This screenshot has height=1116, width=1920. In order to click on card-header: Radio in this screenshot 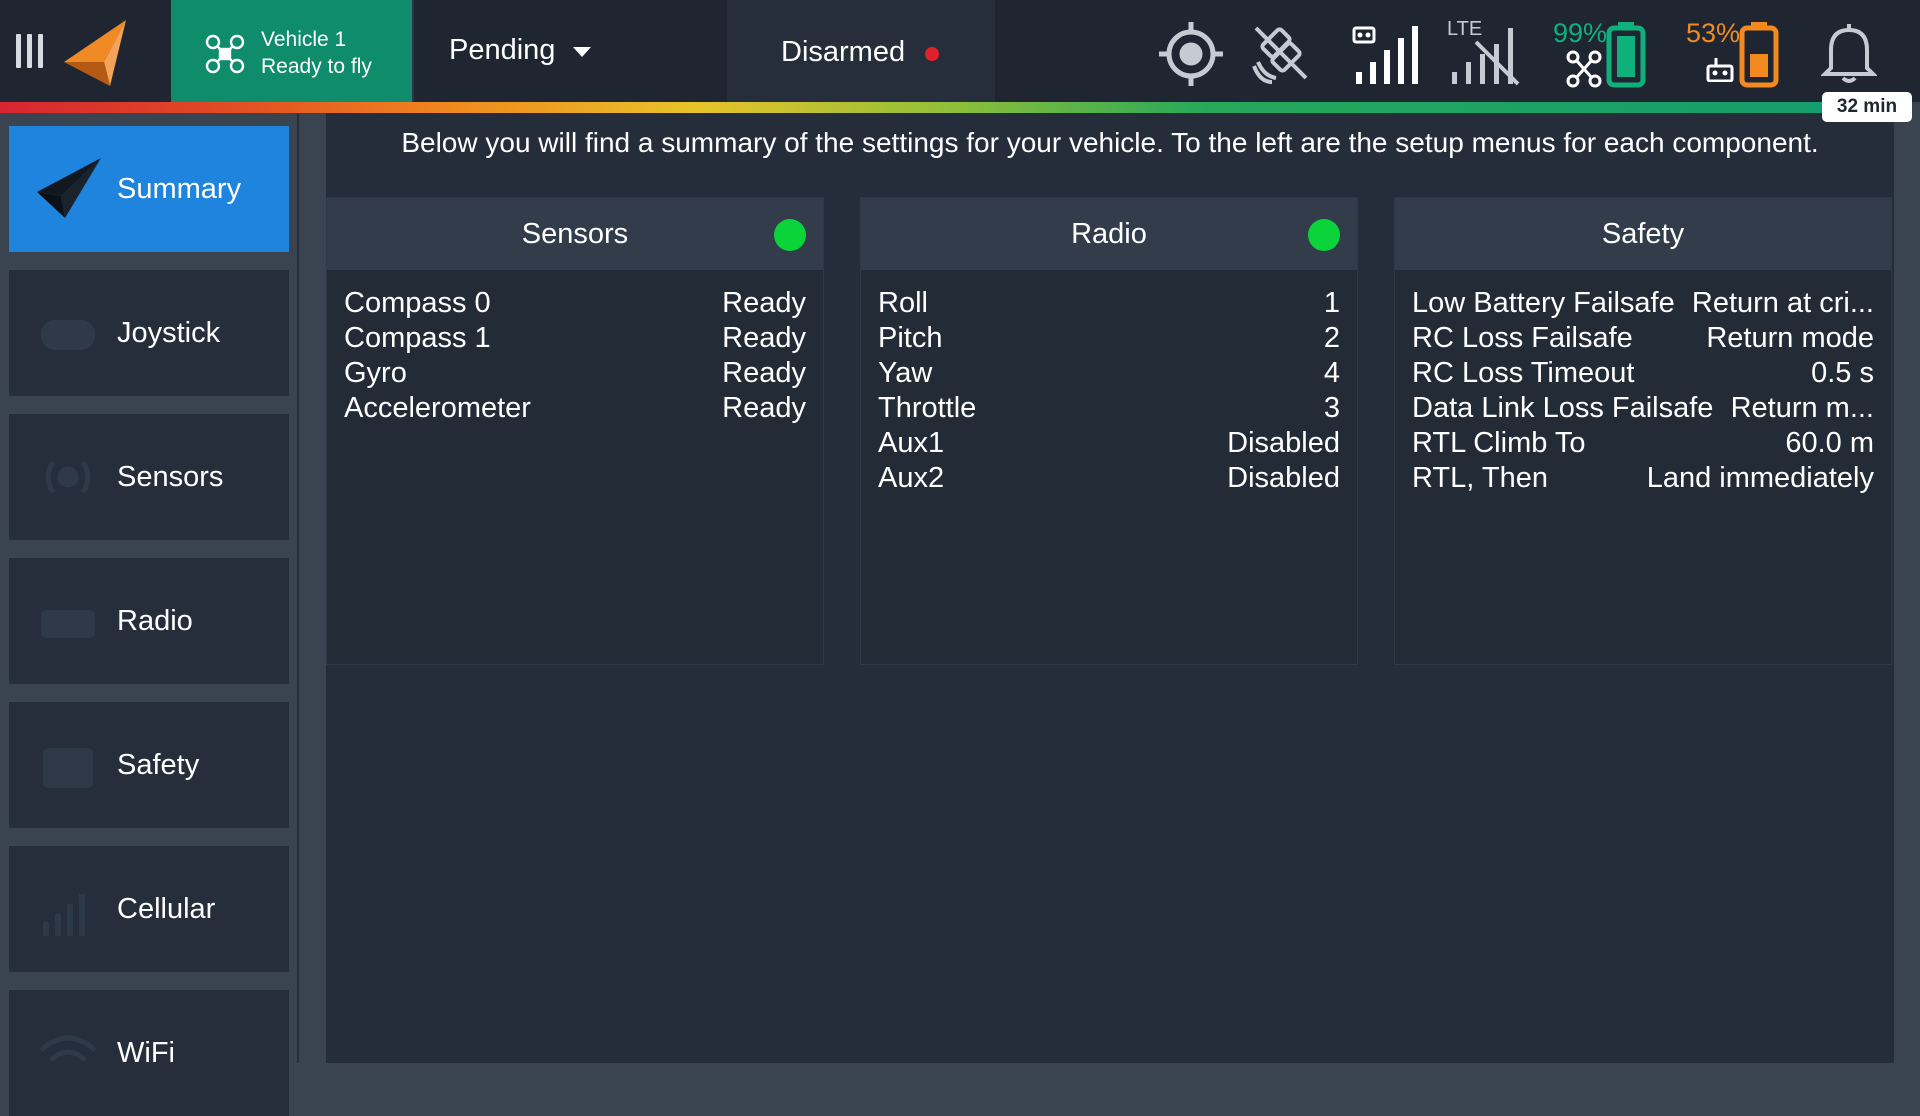, I will do `click(1109, 234)`.